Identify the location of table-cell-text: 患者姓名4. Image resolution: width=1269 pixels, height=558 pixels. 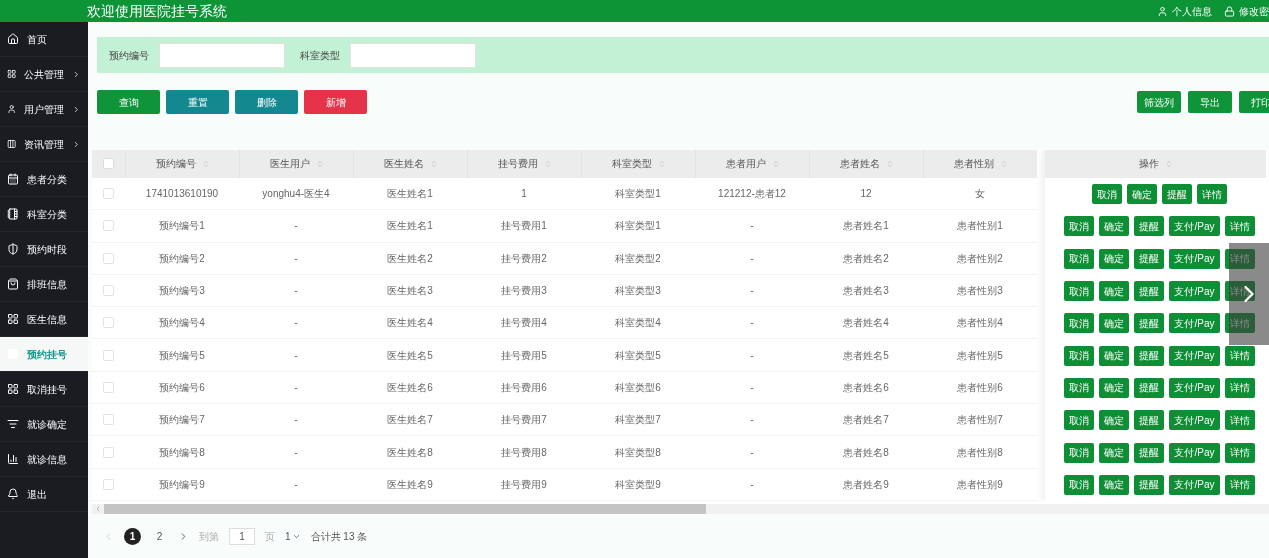
(866, 323).